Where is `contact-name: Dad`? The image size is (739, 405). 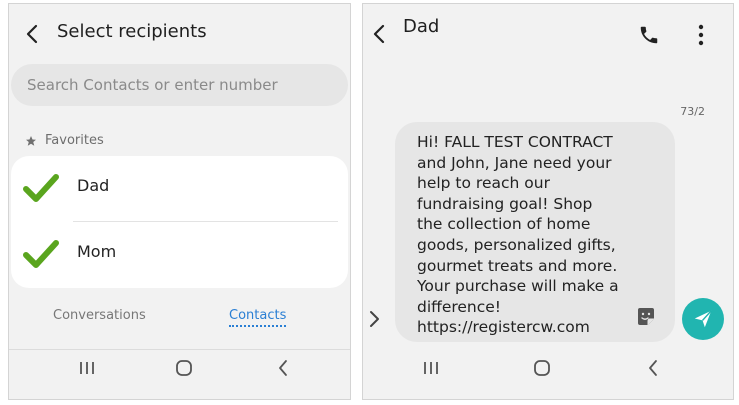
contact-name: Dad is located at coordinates (93, 185).